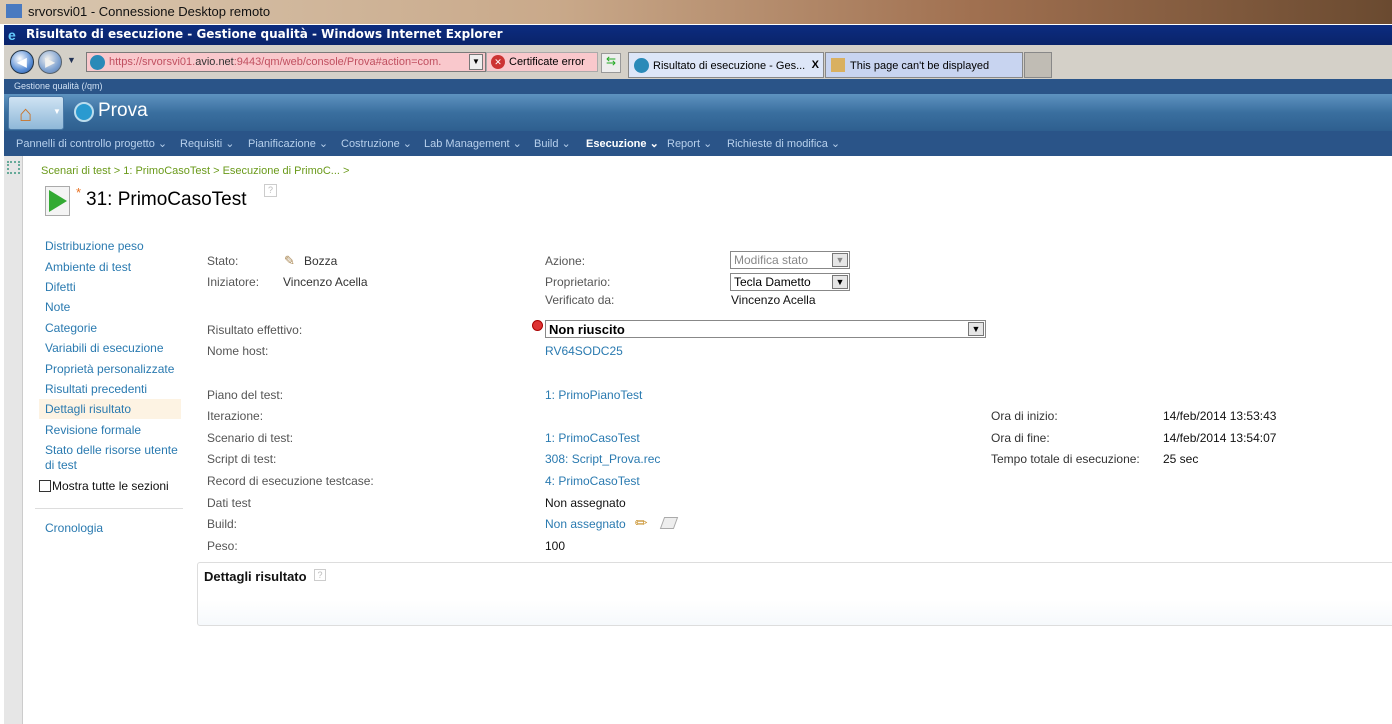 The image size is (1392, 724). What do you see at coordinates (337, 62) in the screenshot?
I see `address-rest: :9443/qm/web/console/Prova#action=com.` at bounding box center [337, 62].